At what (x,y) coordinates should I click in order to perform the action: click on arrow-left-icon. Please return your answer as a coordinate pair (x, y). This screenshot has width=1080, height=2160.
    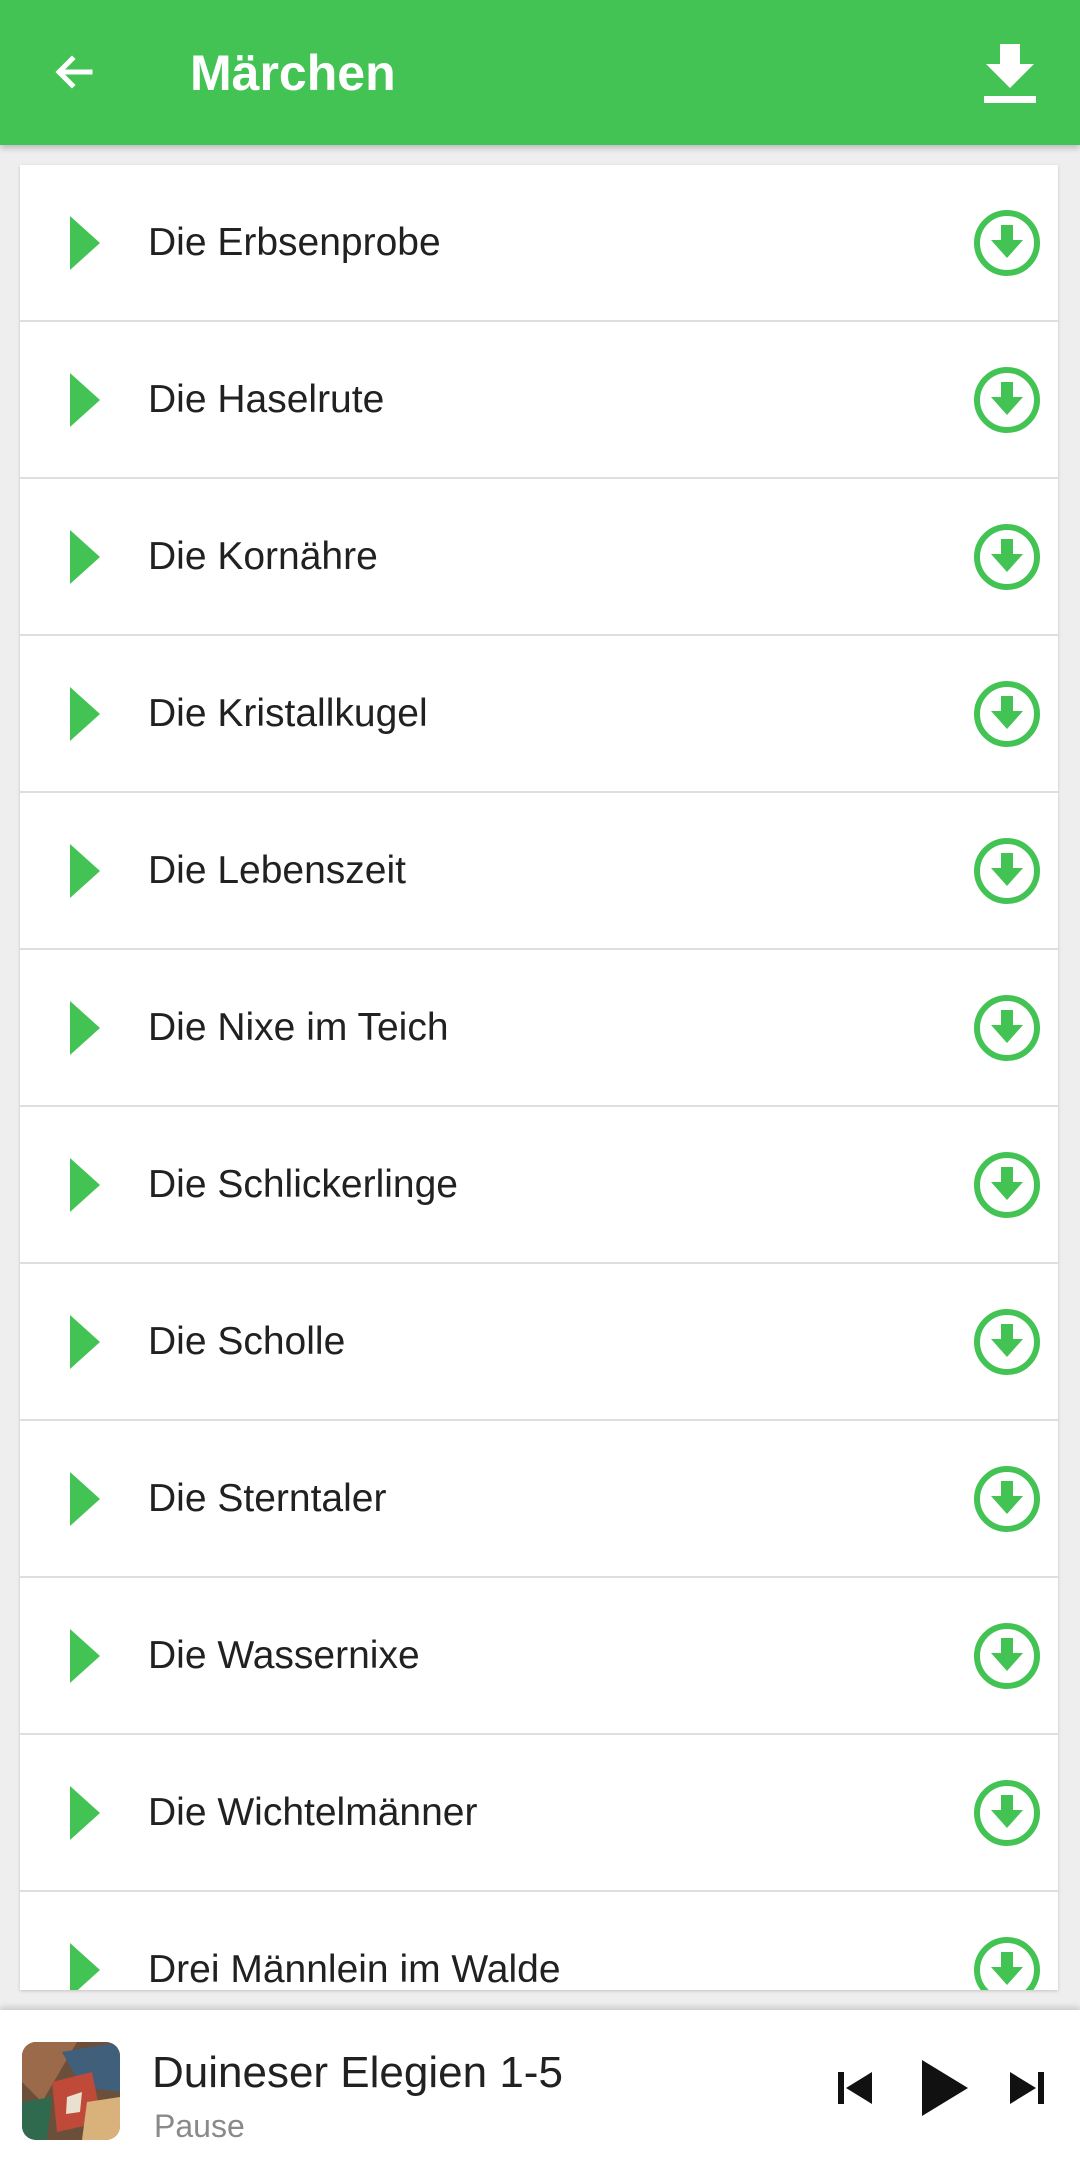
    Looking at the image, I should click on (74, 72).